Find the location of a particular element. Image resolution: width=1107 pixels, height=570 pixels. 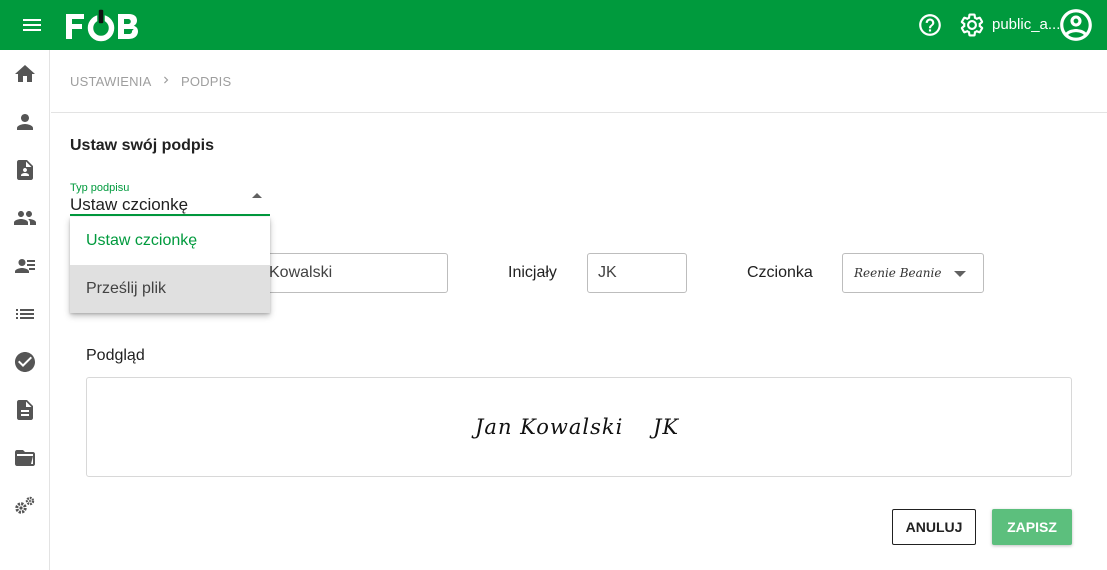

people-icon is located at coordinates (25, 218).